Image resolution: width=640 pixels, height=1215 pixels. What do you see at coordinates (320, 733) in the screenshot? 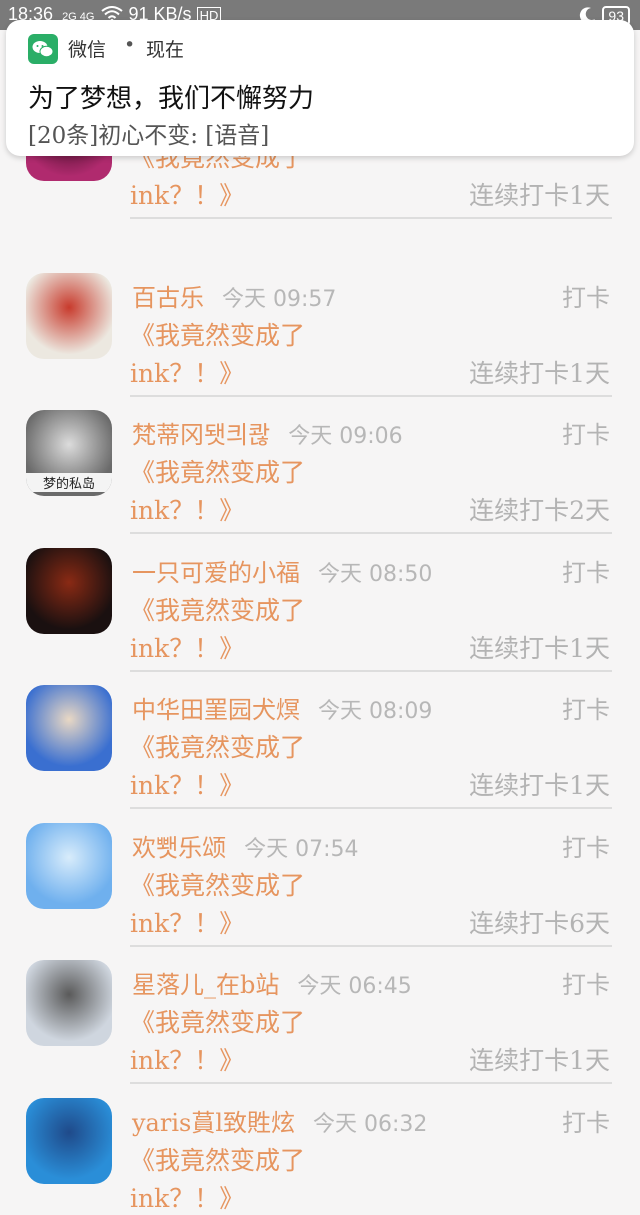
I see `list-item: 中华田罣园犬熐 今天 08:09 打卡 《我竟然变成了 ink？！》 连续打卡1天` at bounding box center [320, 733].